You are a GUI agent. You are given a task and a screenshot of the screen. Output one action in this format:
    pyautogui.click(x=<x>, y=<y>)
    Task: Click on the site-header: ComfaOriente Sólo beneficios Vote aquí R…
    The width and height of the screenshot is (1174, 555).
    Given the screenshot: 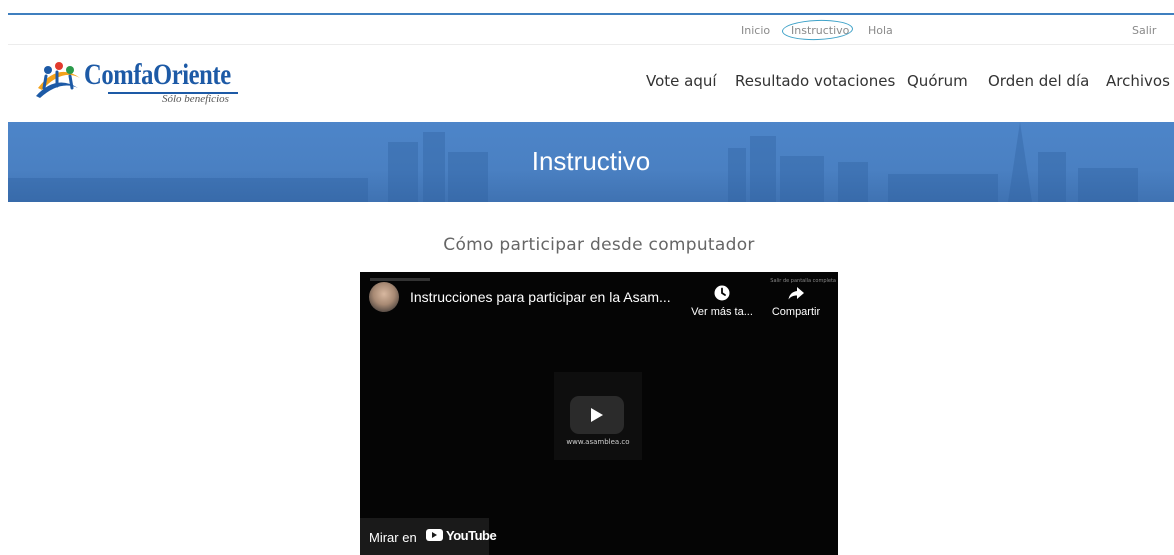 What is the action you would take?
    pyautogui.click(x=587, y=84)
    